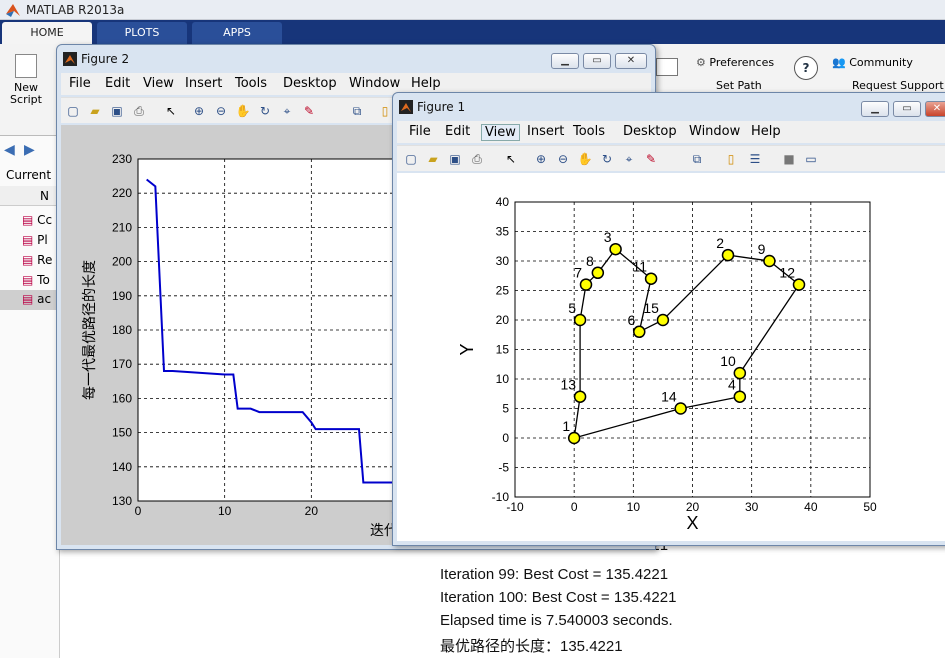  I want to click on file-item: ▤ Cc, so click(37, 220).